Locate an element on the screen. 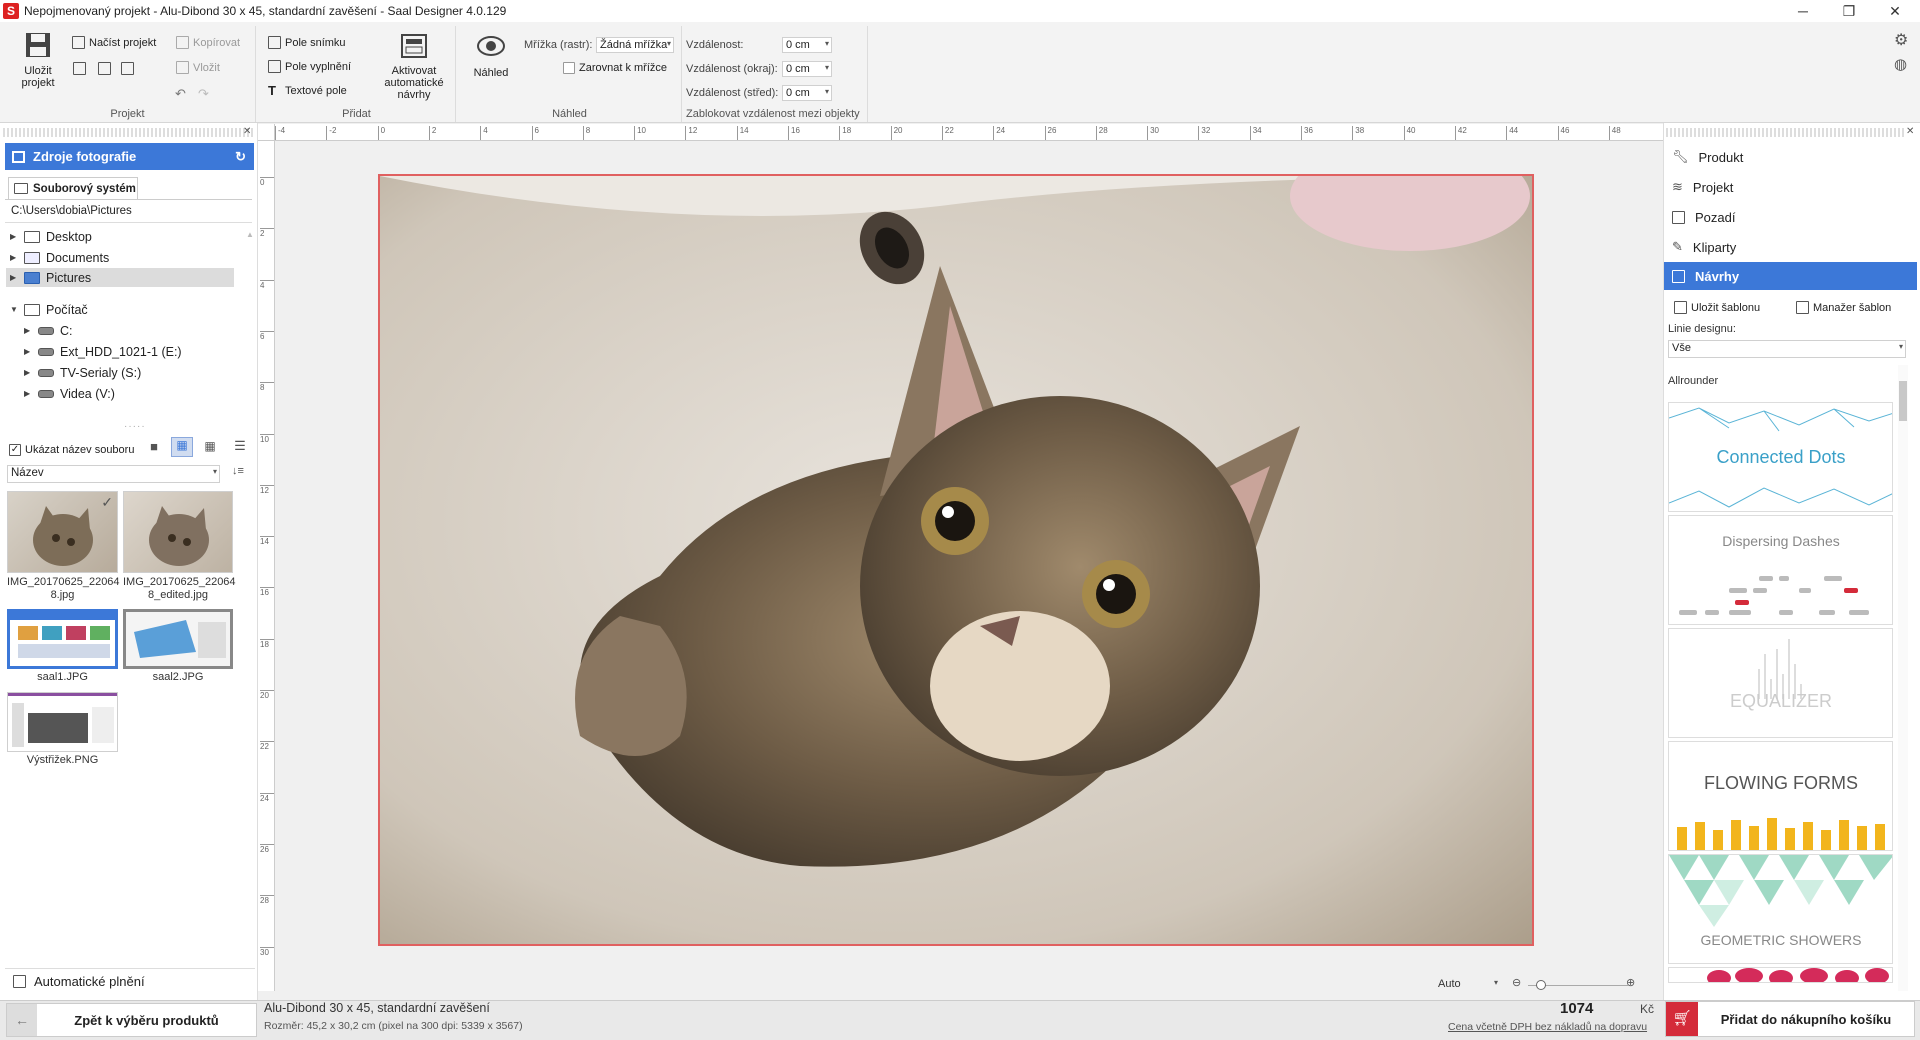 The height and width of the screenshot is (1040, 1920). splitter-handle: ····· is located at coordinates (135, 426).